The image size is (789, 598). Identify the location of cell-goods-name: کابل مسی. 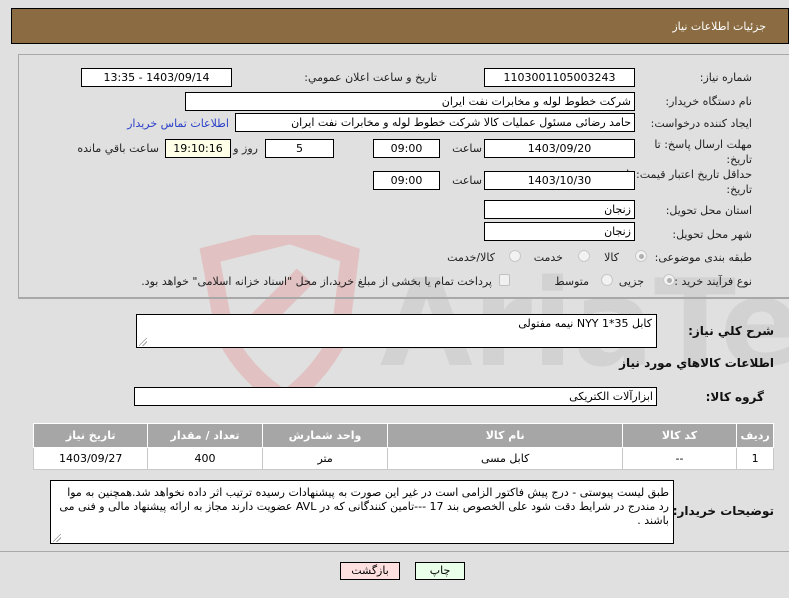
(505, 458).